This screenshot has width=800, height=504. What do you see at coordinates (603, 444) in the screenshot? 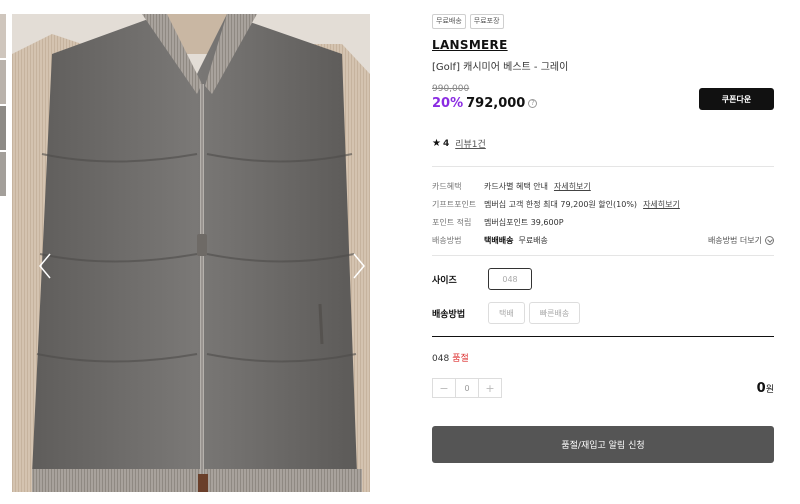
I see `restock-notify-button: 품절/재입고 알림 신청` at bounding box center [603, 444].